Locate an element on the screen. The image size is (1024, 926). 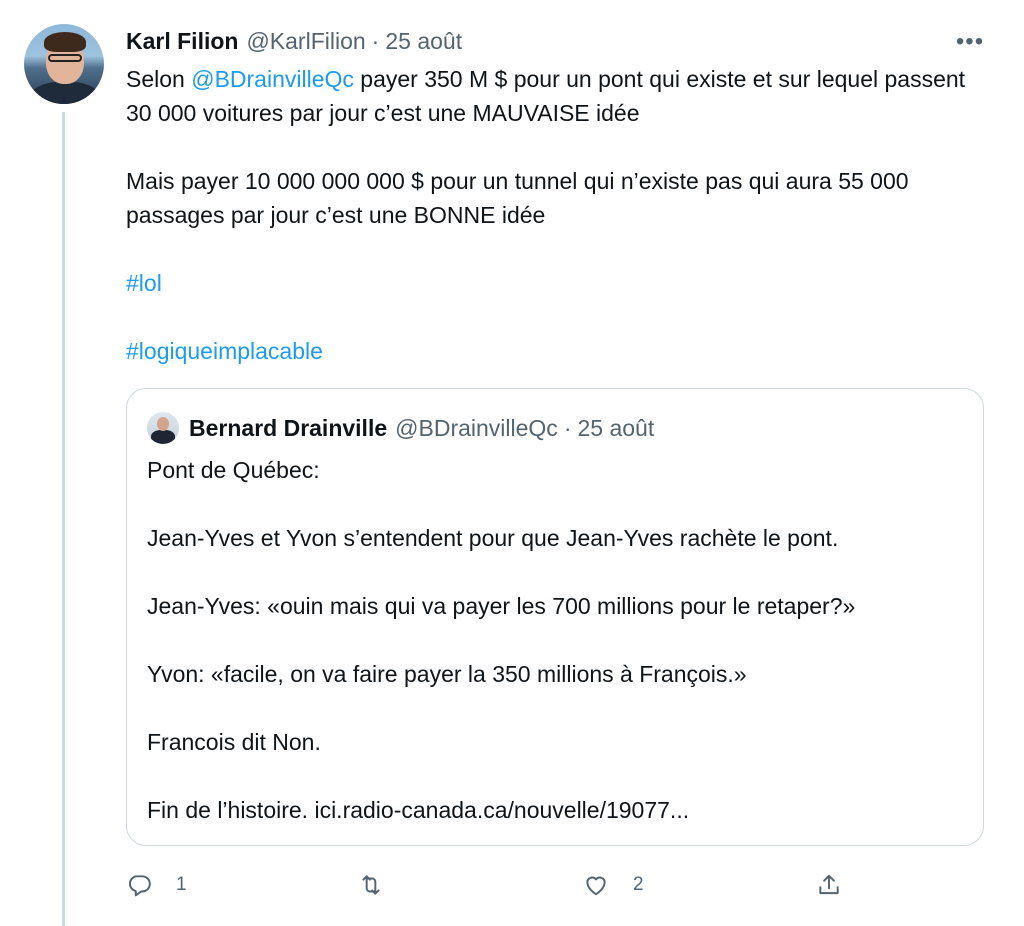
reply-icon is located at coordinates (139, 885).